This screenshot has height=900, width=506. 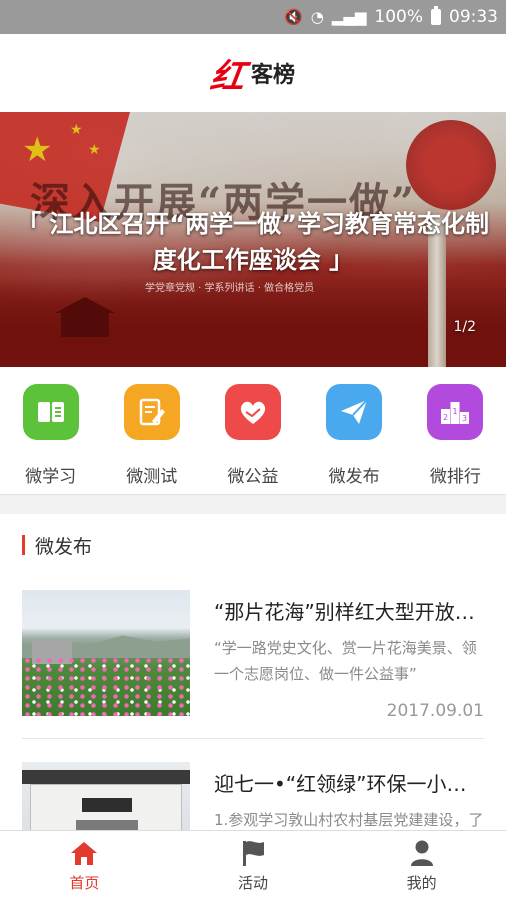 I want to click on nav-home: 首页, so click(x=84, y=865).